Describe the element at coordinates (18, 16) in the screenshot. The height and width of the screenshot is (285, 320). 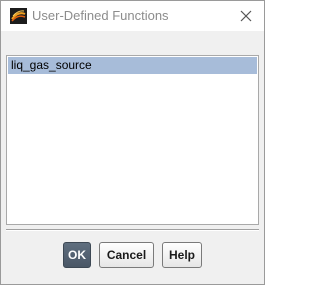
I see `fluent-app-icon` at that location.